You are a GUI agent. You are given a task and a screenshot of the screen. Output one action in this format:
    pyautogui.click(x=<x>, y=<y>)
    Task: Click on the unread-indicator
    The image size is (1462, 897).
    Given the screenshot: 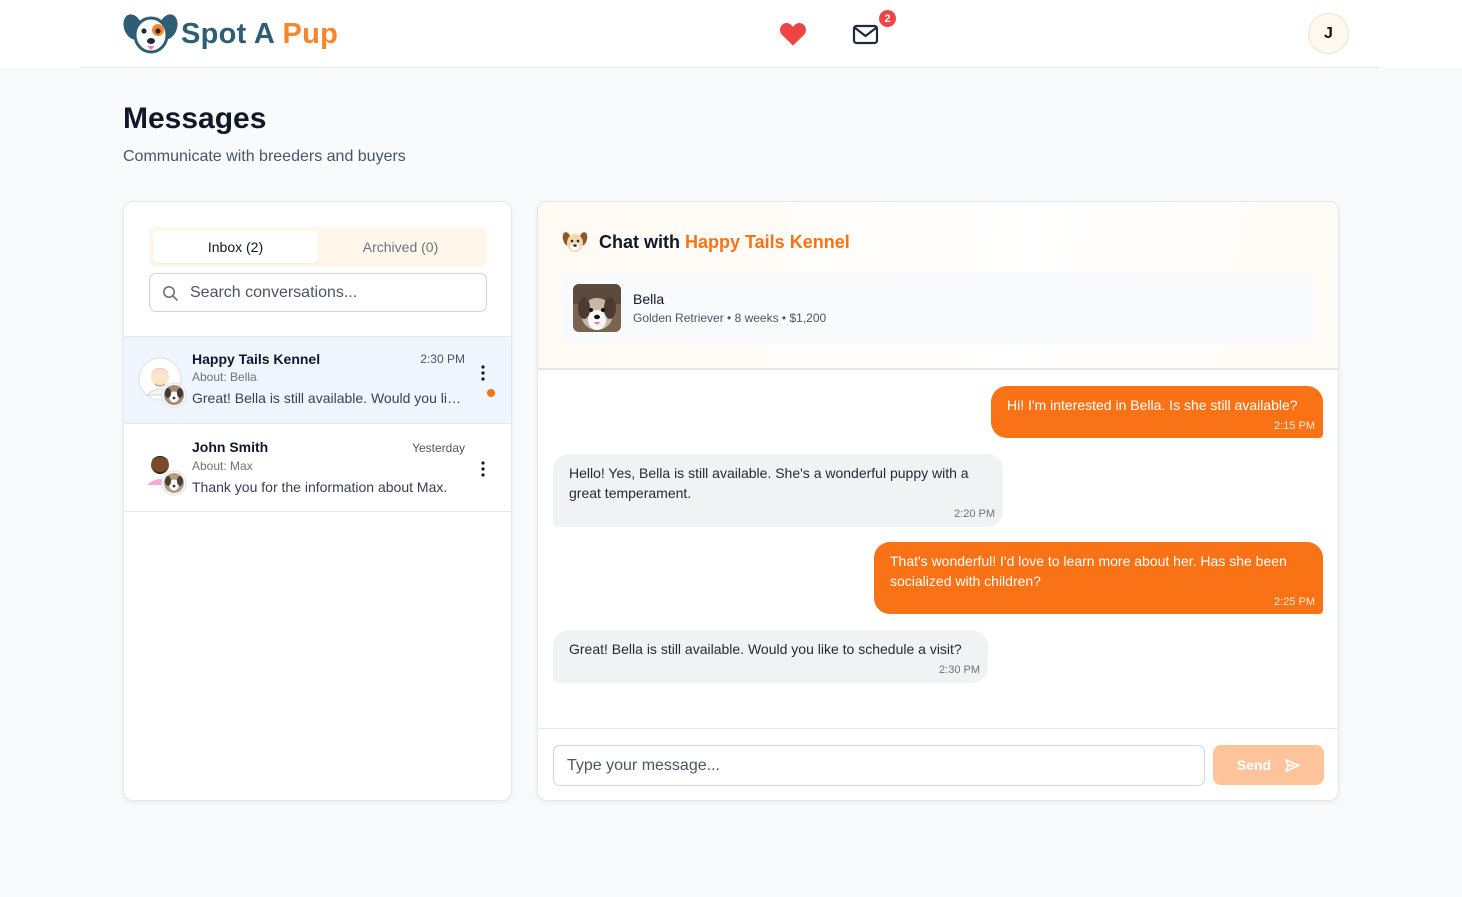 What is the action you would take?
    pyautogui.click(x=491, y=393)
    